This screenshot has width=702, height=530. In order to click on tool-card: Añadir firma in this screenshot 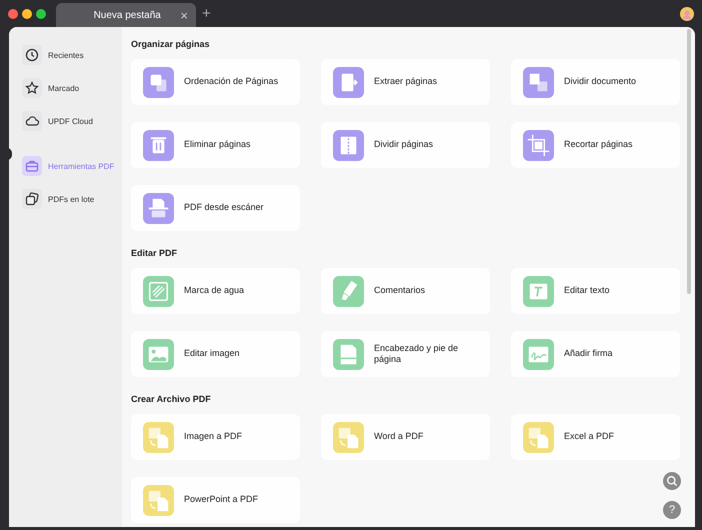, I will do `click(595, 354)`.